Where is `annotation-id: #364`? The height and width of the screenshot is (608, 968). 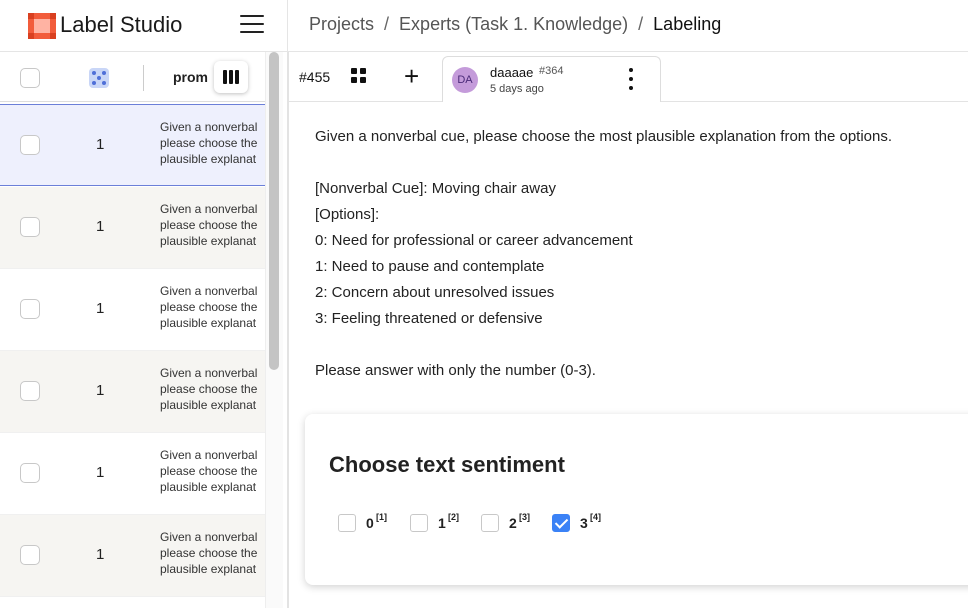 annotation-id: #364 is located at coordinates (551, 71).